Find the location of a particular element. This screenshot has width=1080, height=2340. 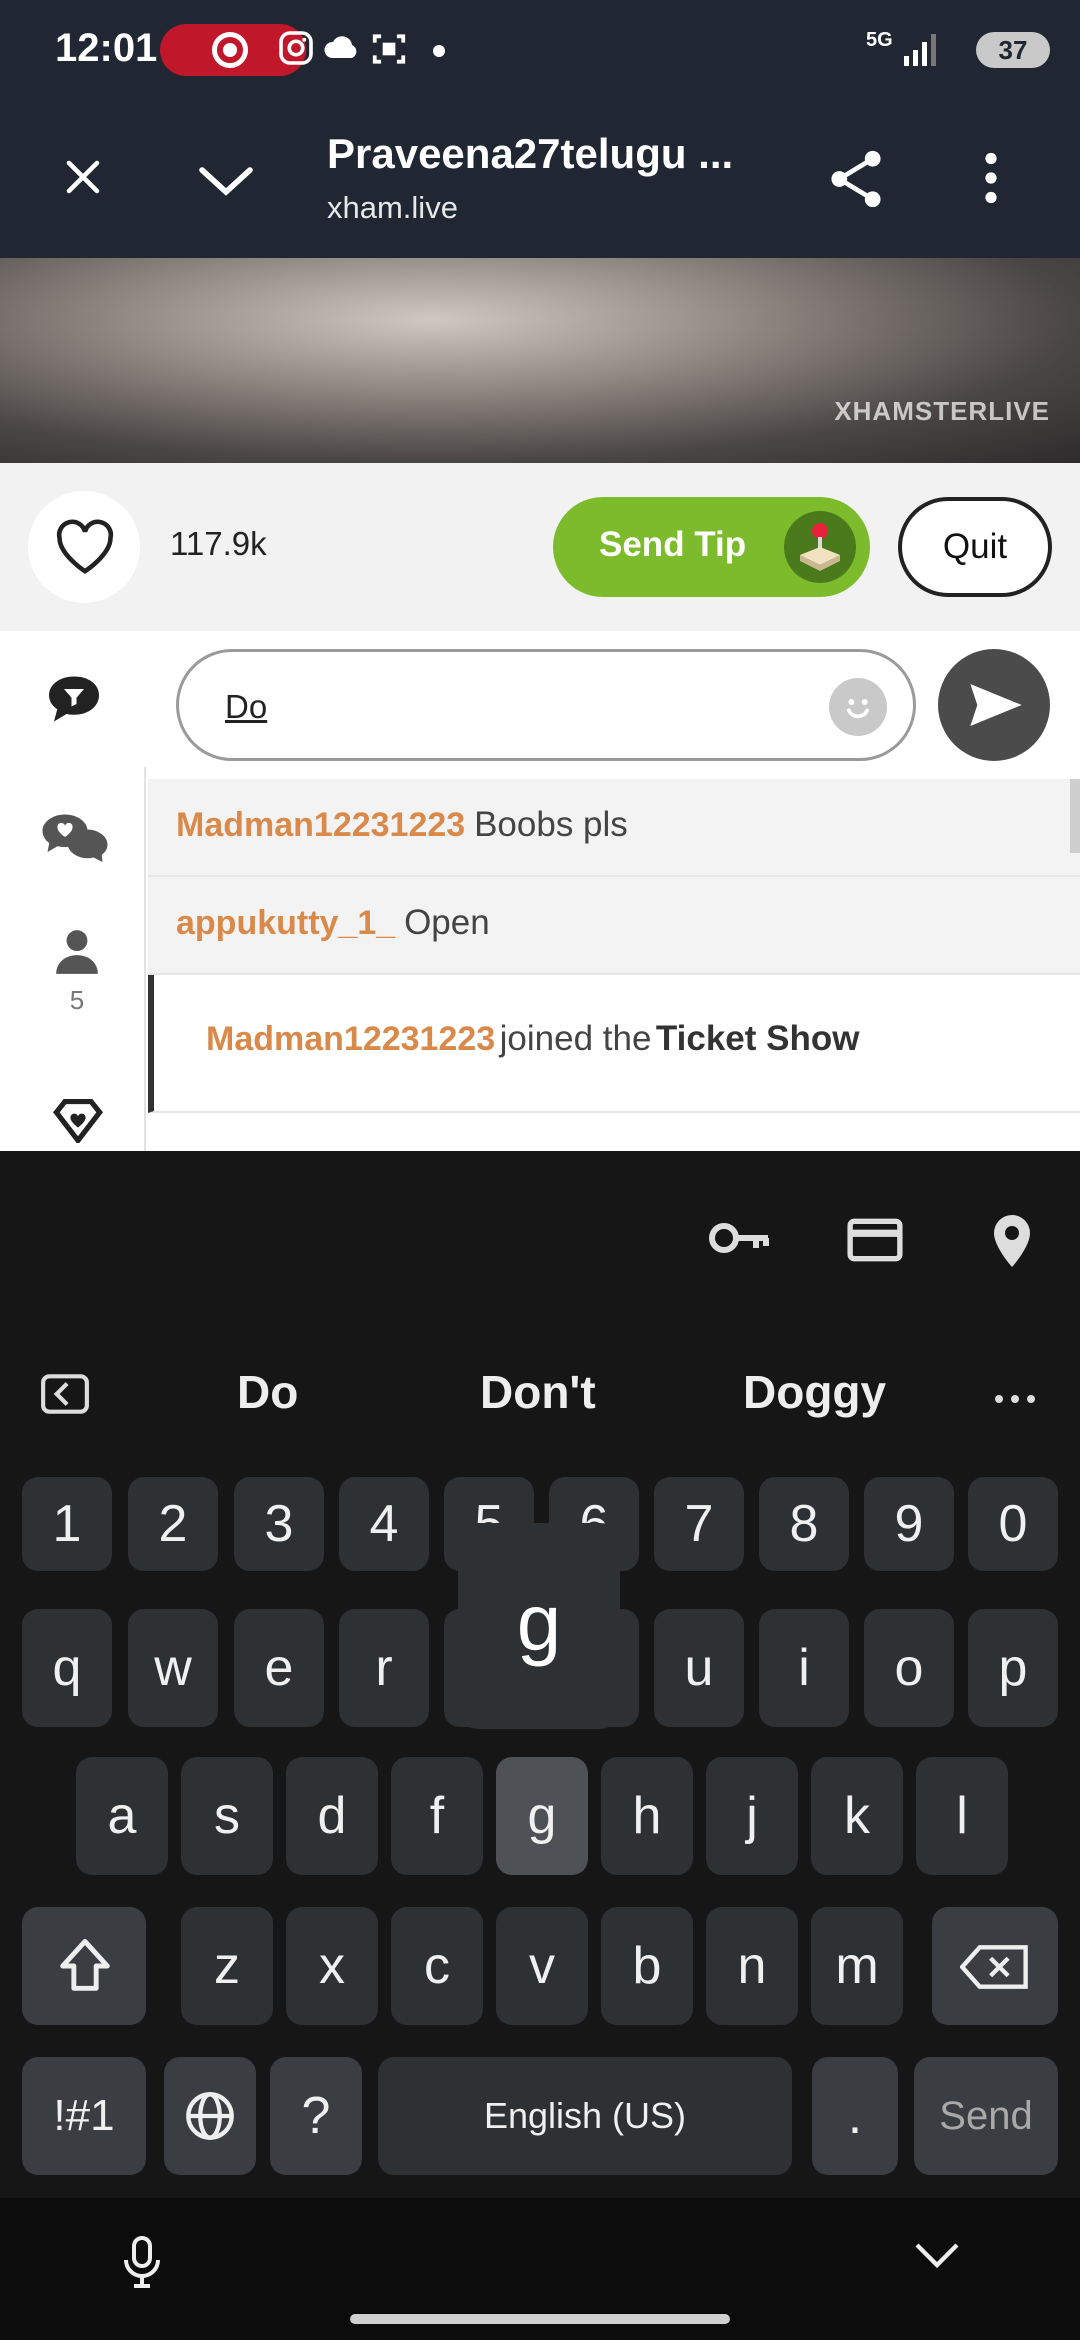

key-l: l is located at coordinates (962, 1816).